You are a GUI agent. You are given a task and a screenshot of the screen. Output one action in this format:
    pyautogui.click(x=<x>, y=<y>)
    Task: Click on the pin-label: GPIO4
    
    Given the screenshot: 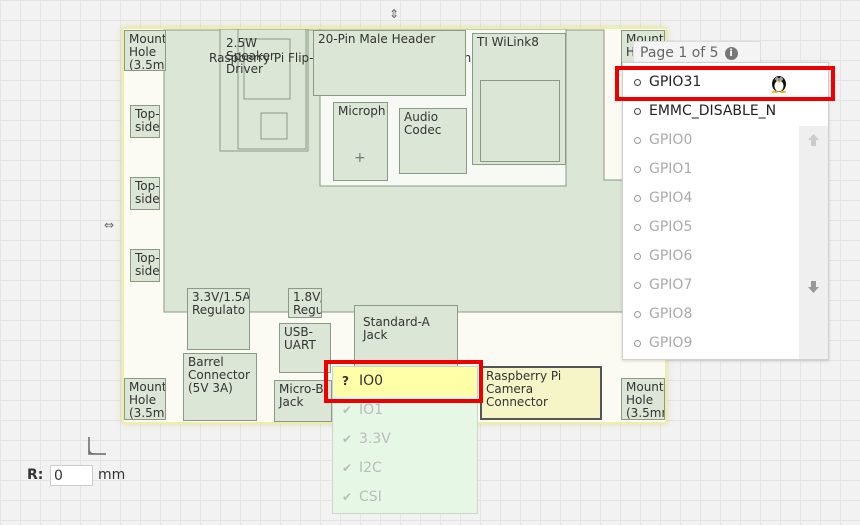 What is the action you would take?
    pyautogui.click(x=671, y=198)
    